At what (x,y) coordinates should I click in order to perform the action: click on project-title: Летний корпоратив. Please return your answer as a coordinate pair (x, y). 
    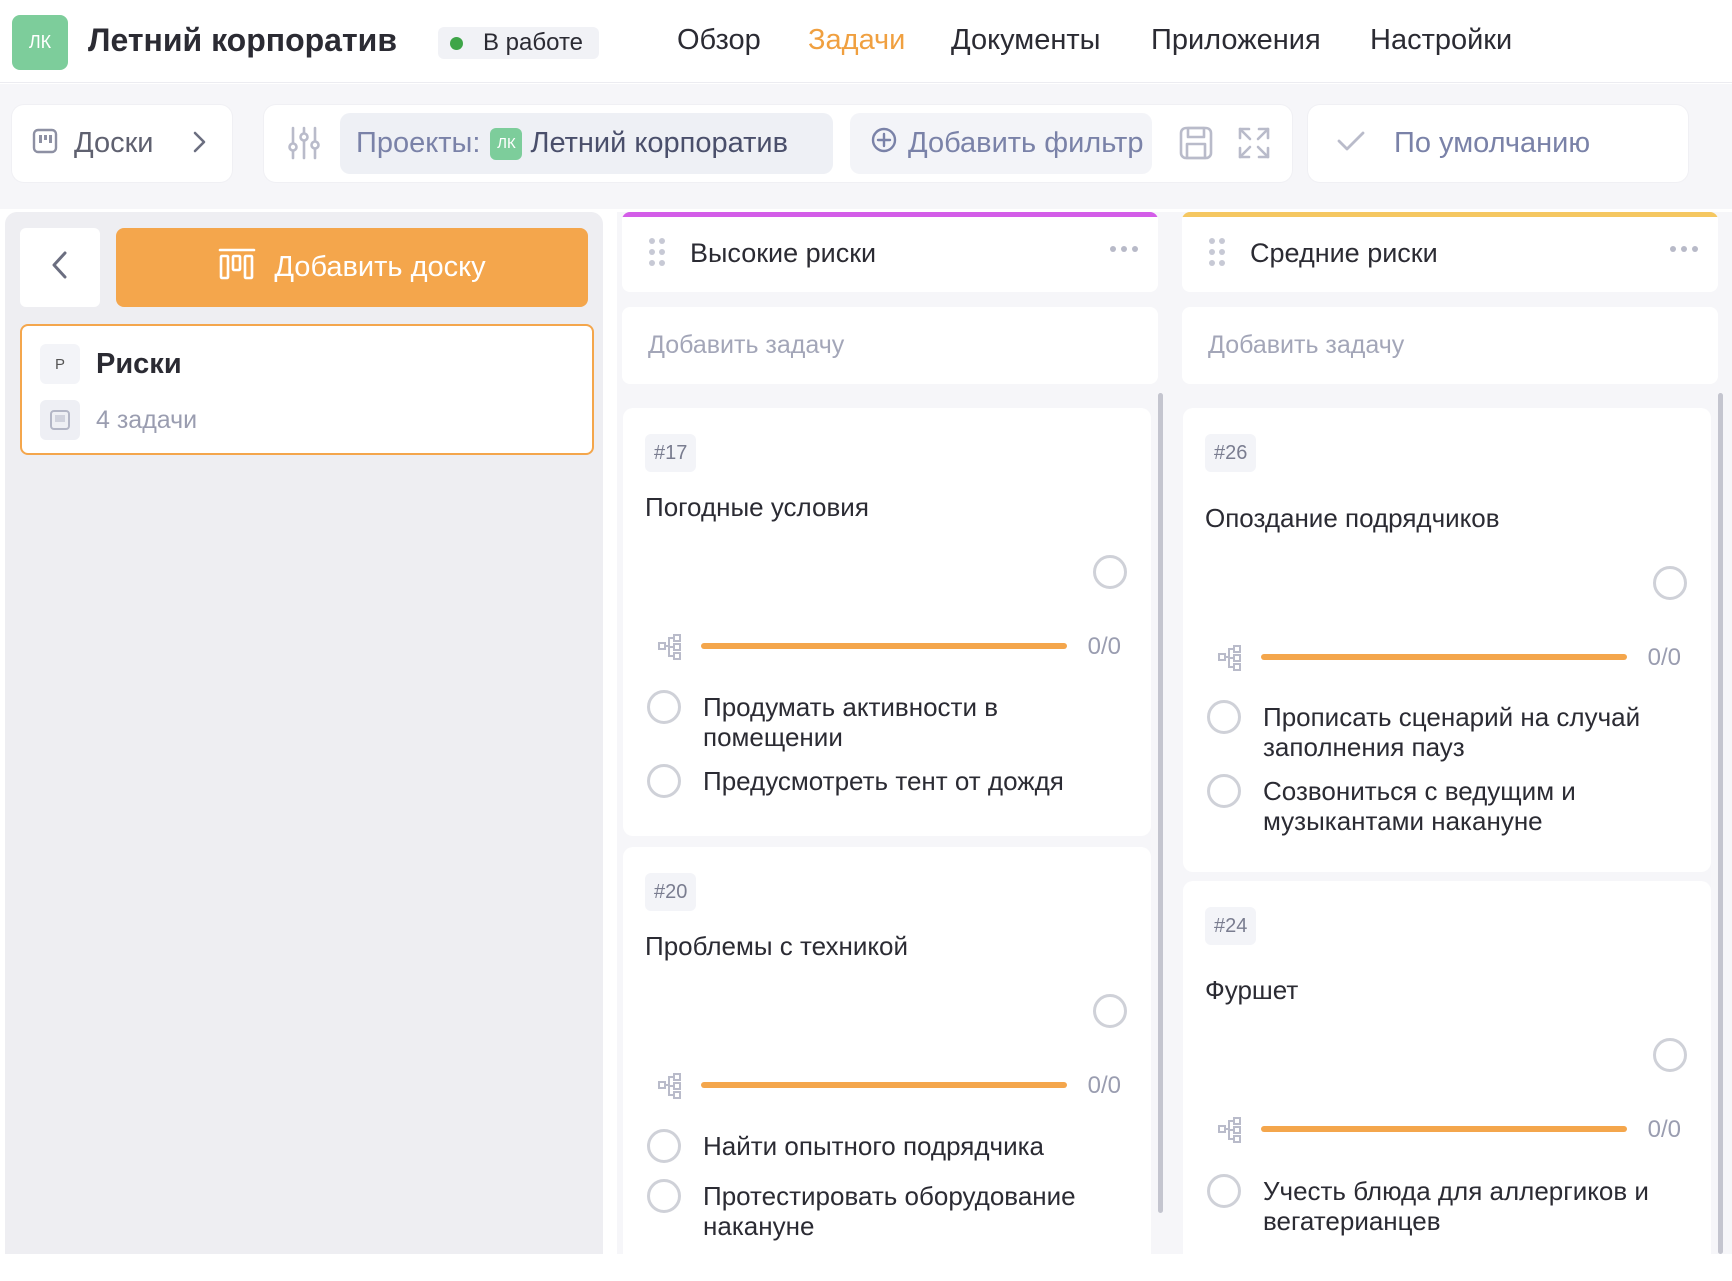
    Looking at the image, I should click on (242, 40).